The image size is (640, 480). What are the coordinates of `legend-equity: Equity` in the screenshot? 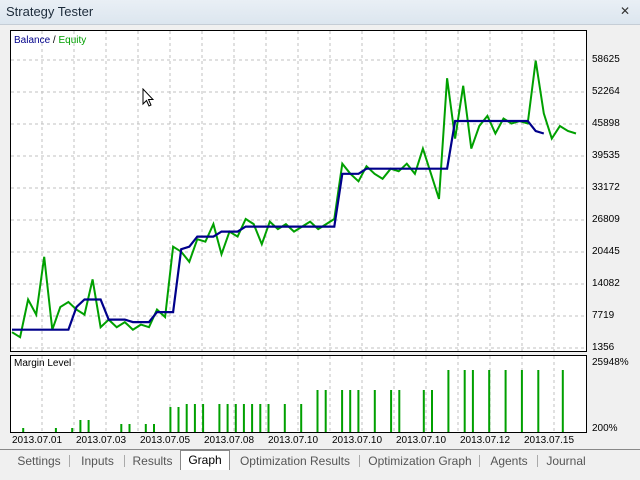 It's located at (72, 40).